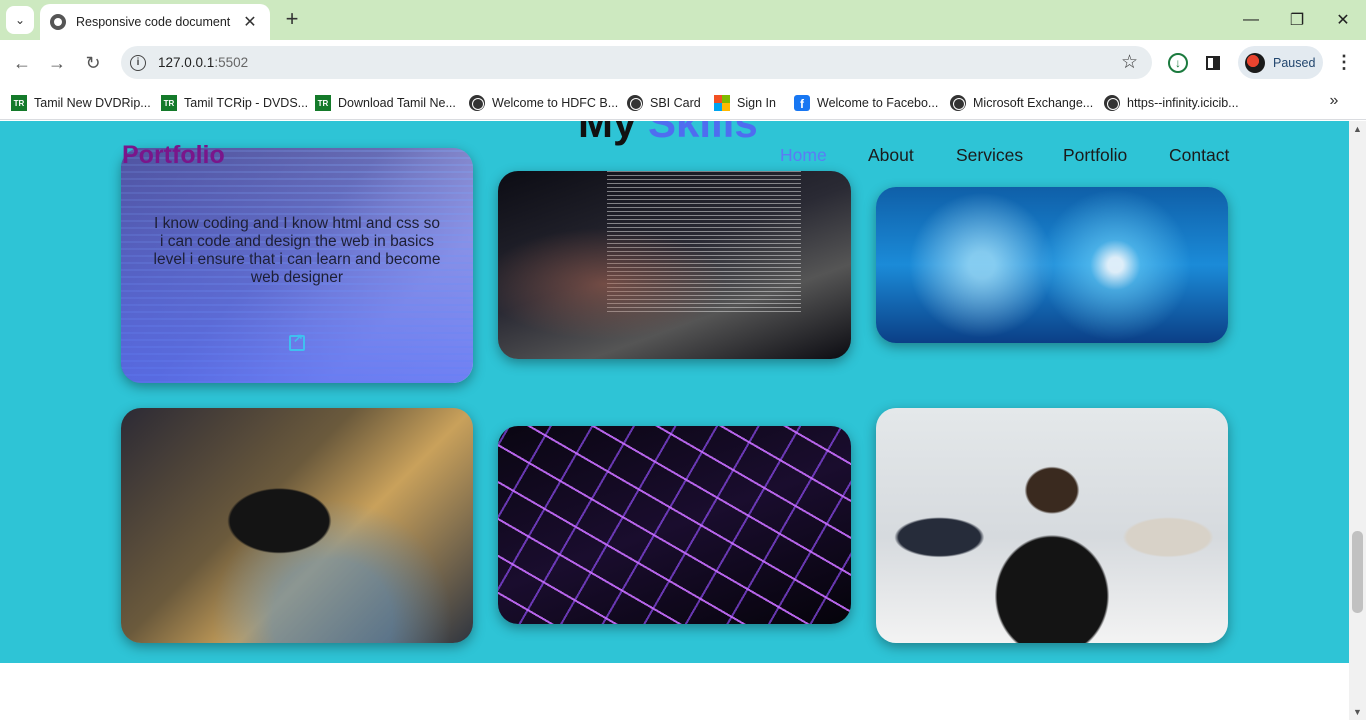 The height and width of the screenshot is (720, 1366). I want to click on address-bar: i 127.0.0.1:5502 ☆, so click(636, 62).